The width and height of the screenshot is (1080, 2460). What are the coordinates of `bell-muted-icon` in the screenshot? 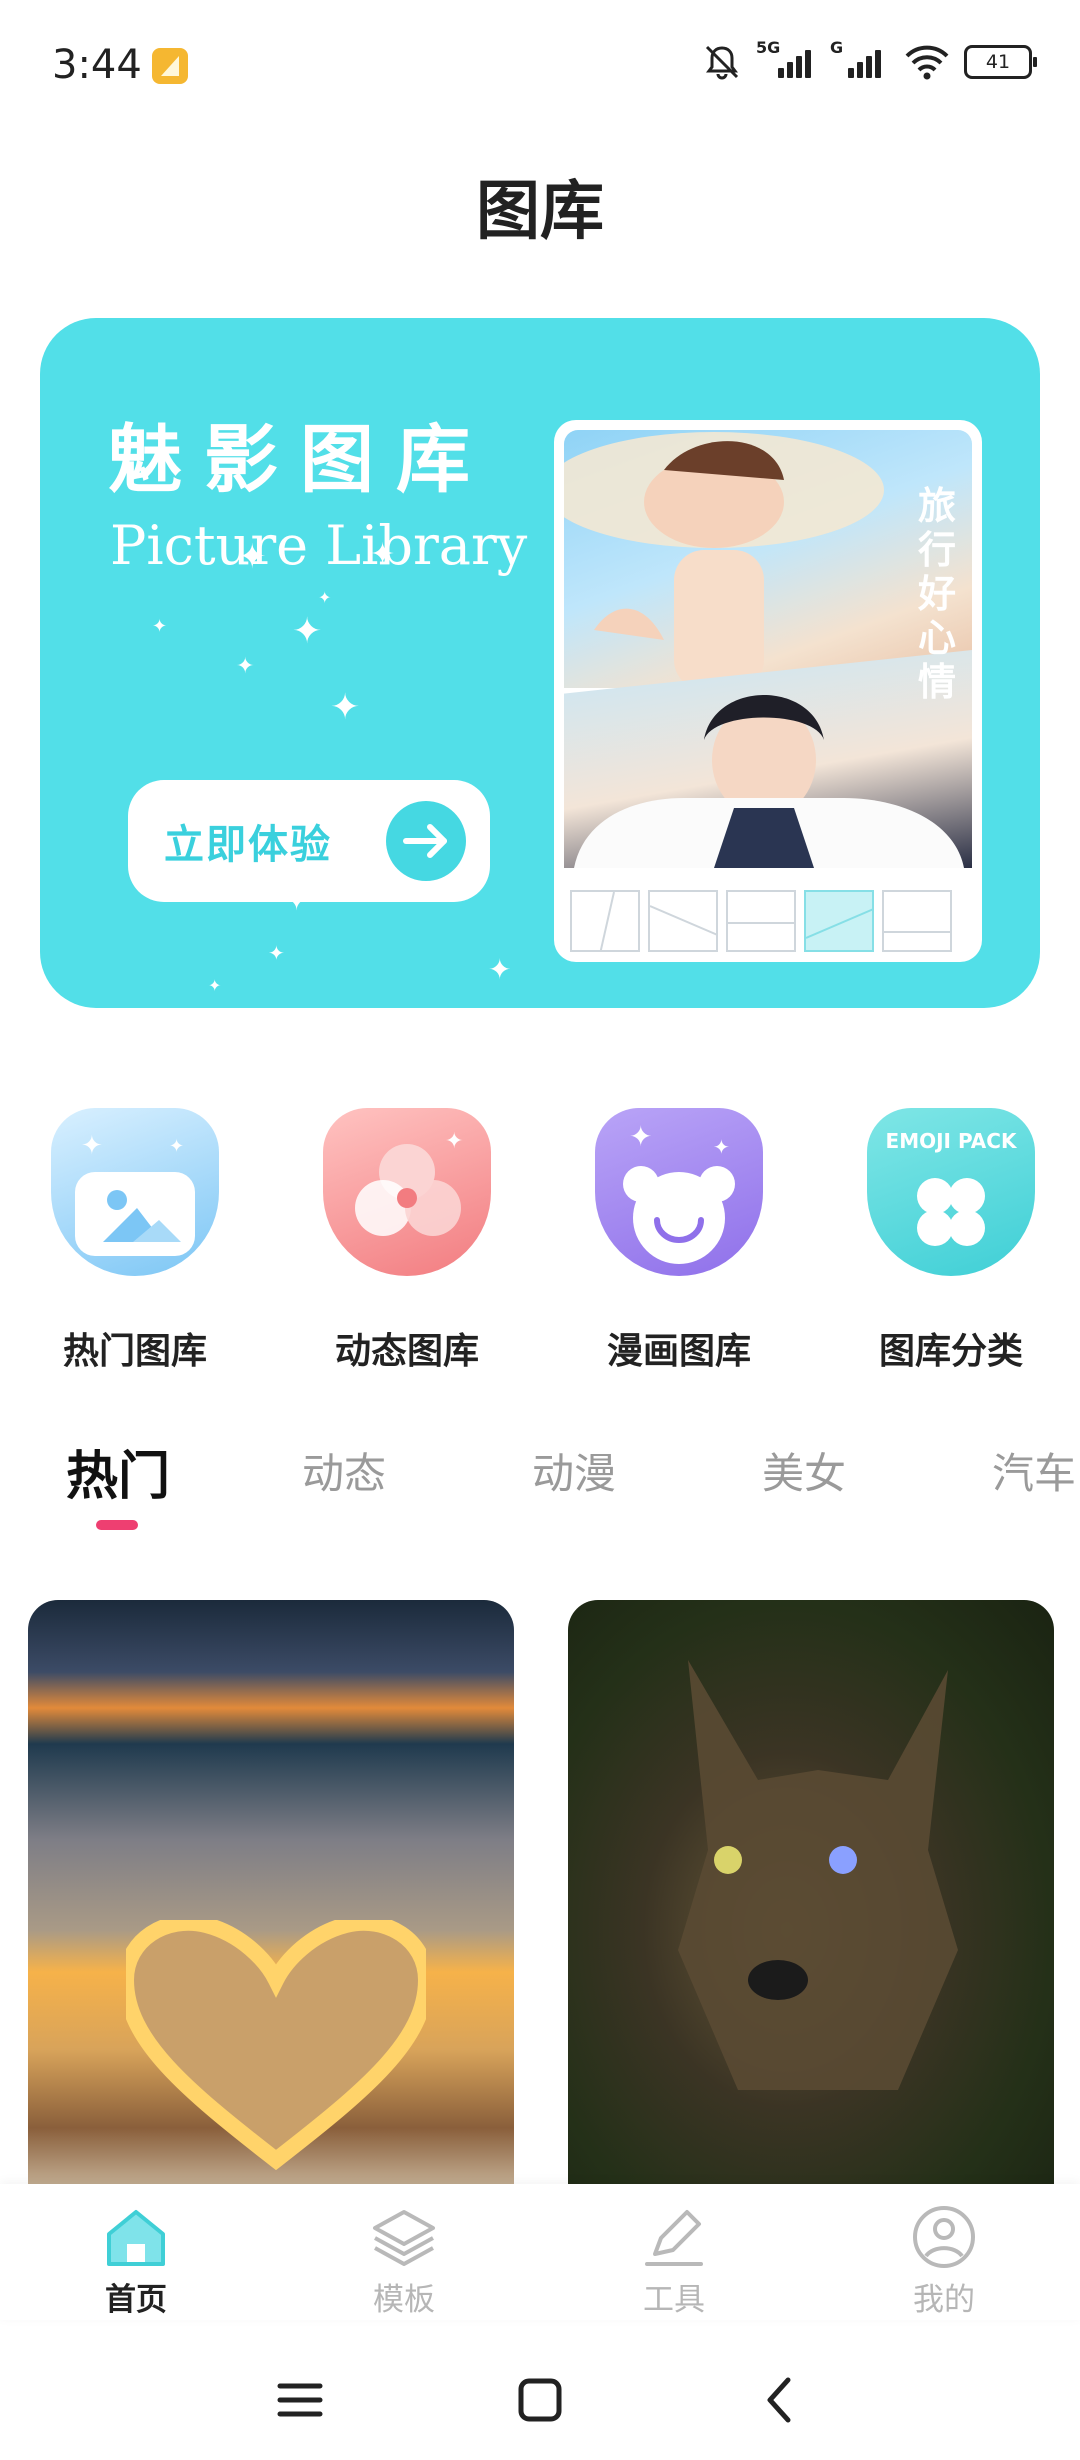 It's located at (722, 62).